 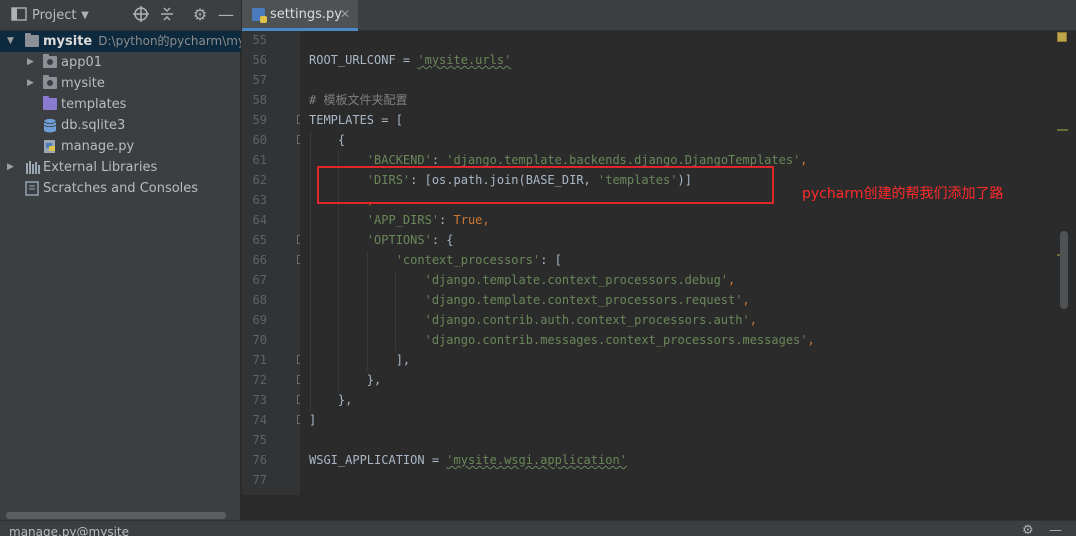 What do you see at coordinates (1062, 37) in the screenshot?
I see `inspection-status-icon` at bounding box center [1062, 37].